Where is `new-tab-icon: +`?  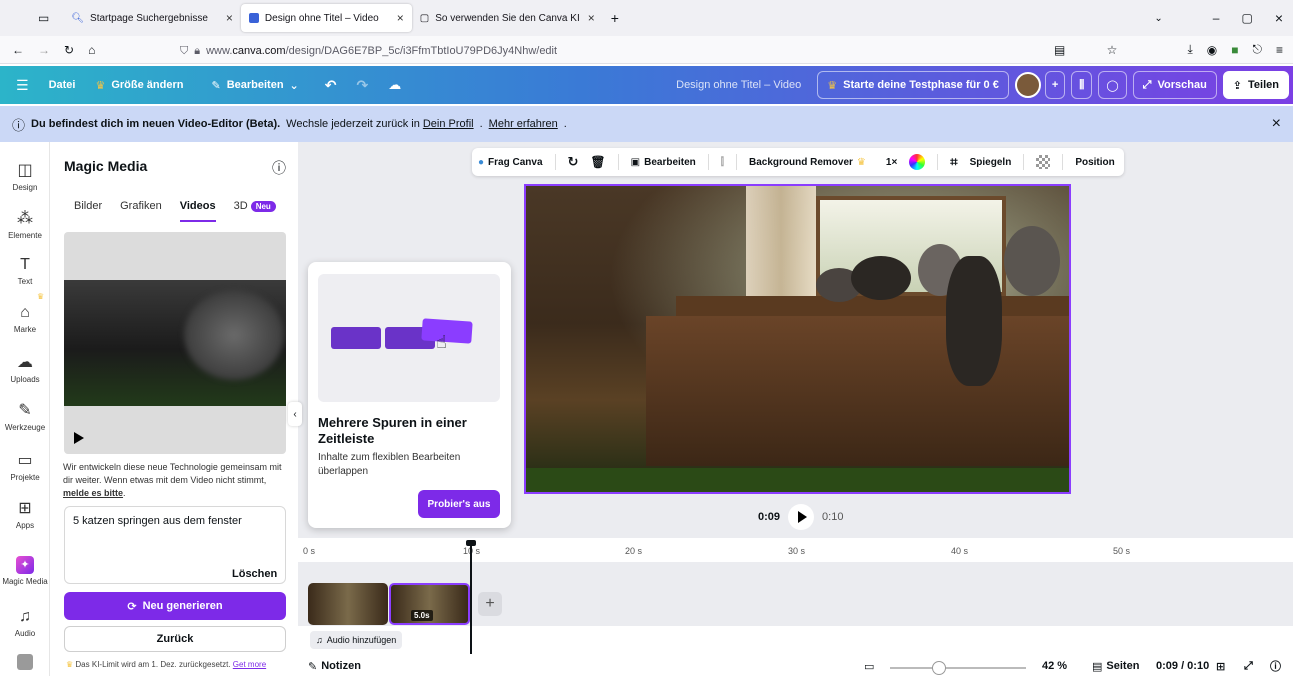 new-tab-icon: + is located at coordinates (615, 18).